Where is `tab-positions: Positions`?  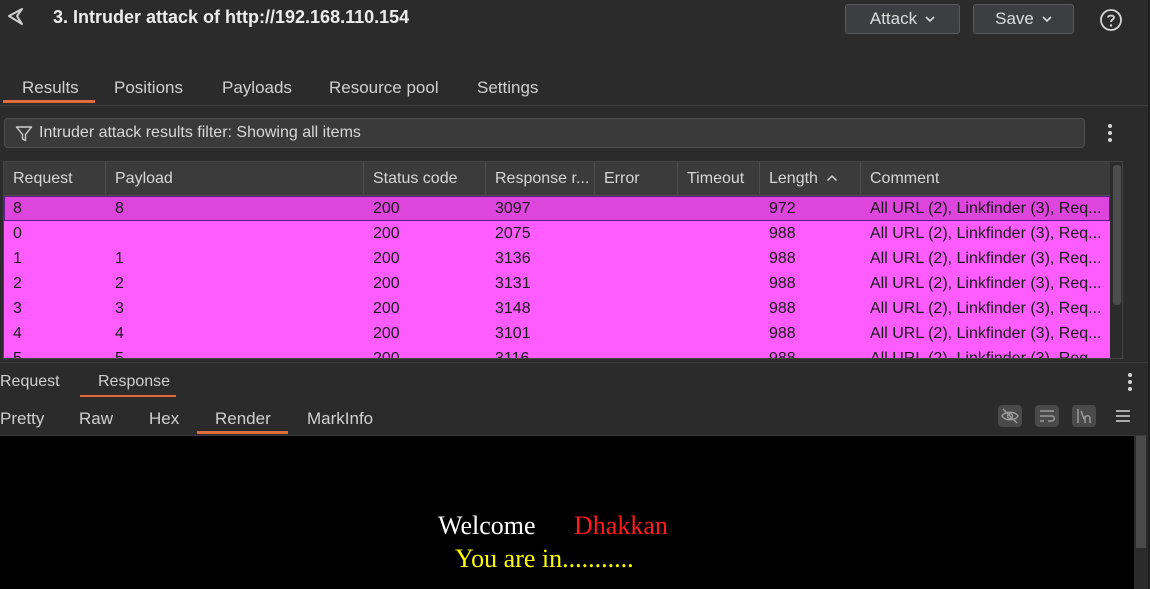
tab-positions: Positions is located at coordinates (148, 88).